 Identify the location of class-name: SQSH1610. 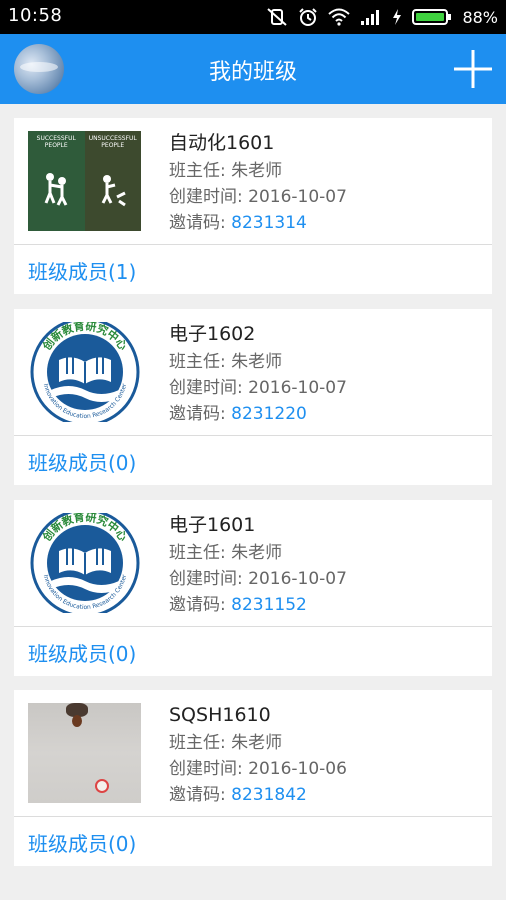
(220, 715).